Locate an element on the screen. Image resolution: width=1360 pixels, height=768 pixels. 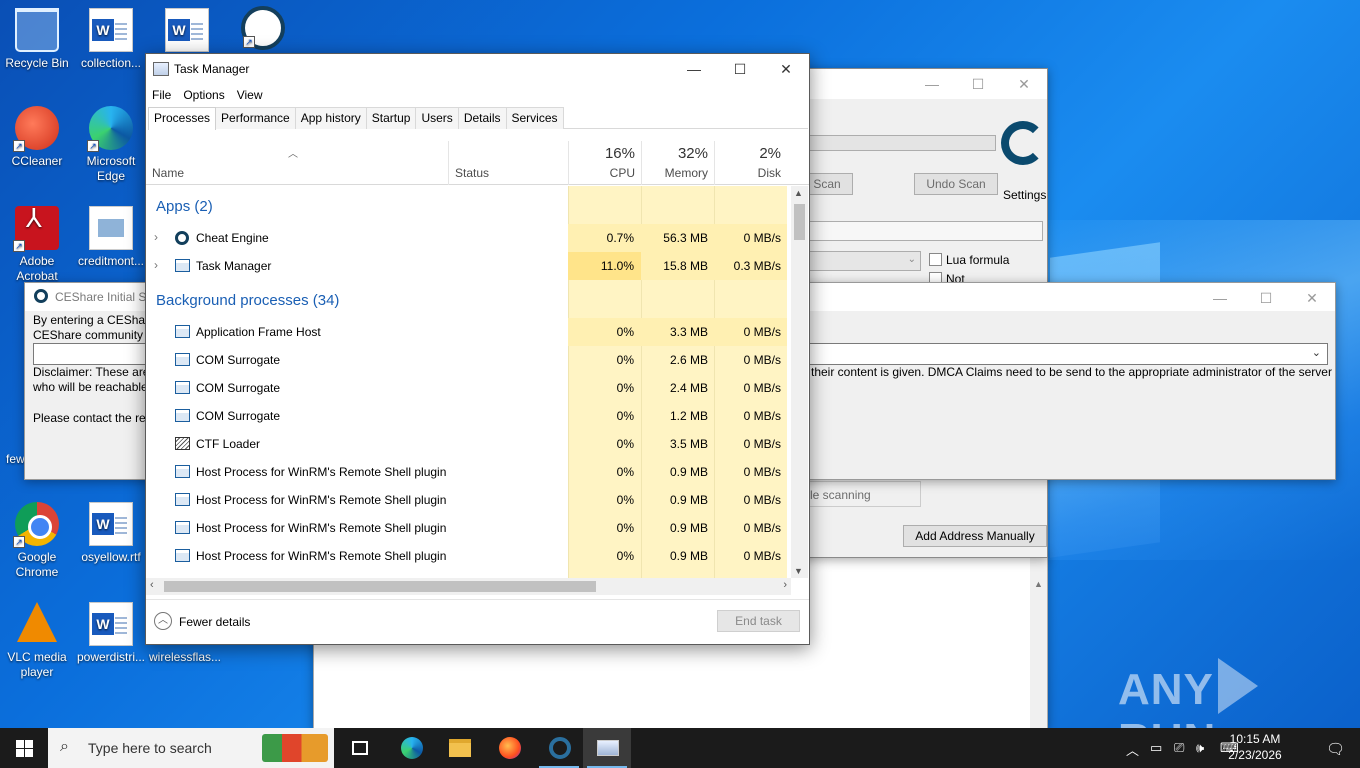
menu-view: View is located at coordinates (250, 95).